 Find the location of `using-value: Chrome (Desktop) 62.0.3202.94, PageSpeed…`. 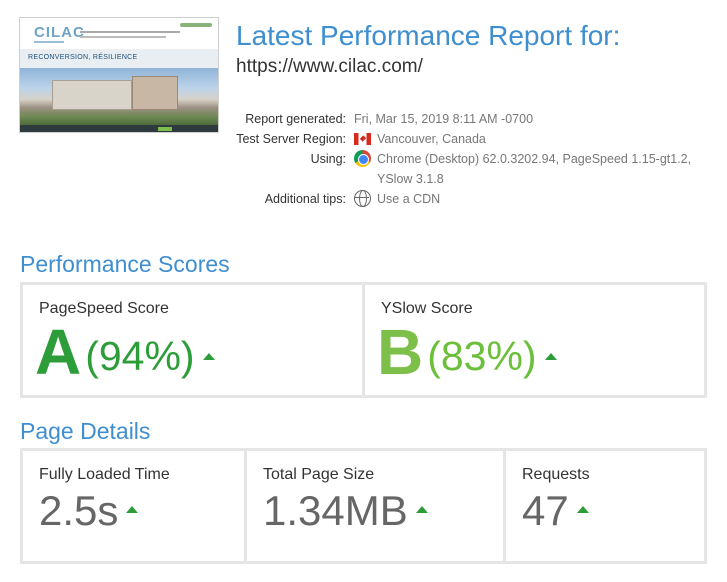

using-value: Chrome (Desktop) 62.0.3202.94, PageSpeed… is located at coordinates (534, 169).